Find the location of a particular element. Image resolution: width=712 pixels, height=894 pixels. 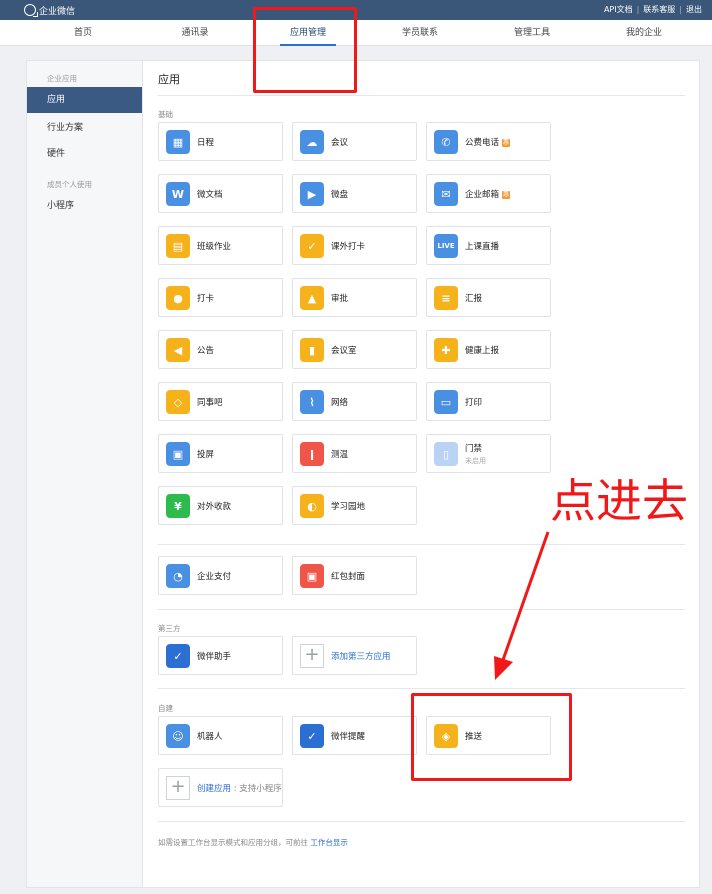

app-tile: ◇ 同事吧 is located at coordinates (220, 401).